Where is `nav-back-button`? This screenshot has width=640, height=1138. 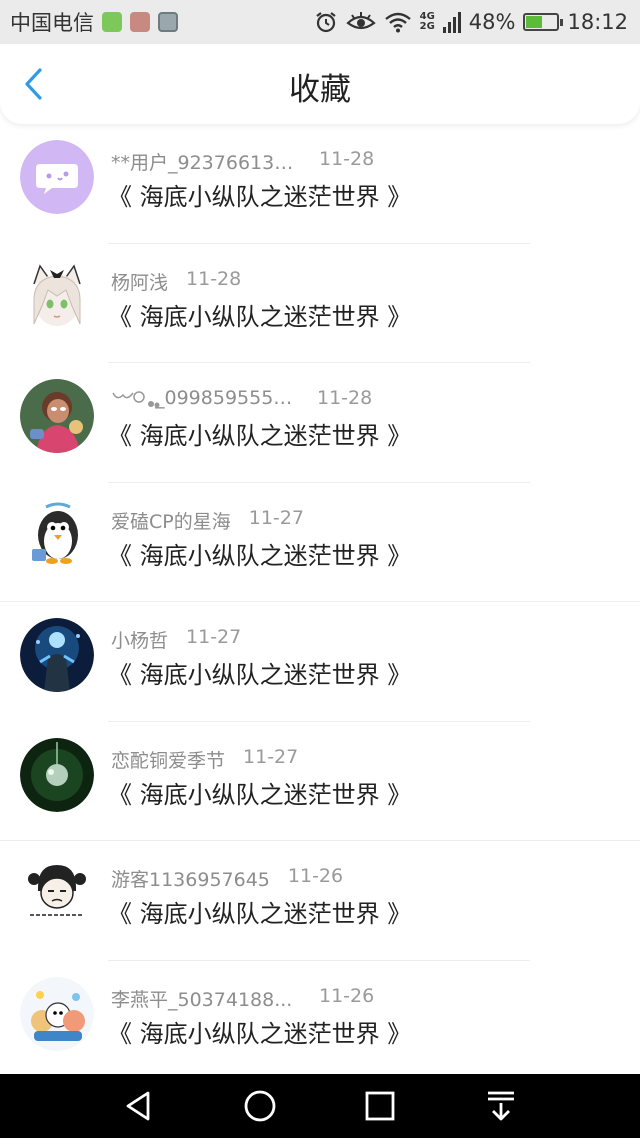 nav-back-button is located at coordinates (138, 1106).